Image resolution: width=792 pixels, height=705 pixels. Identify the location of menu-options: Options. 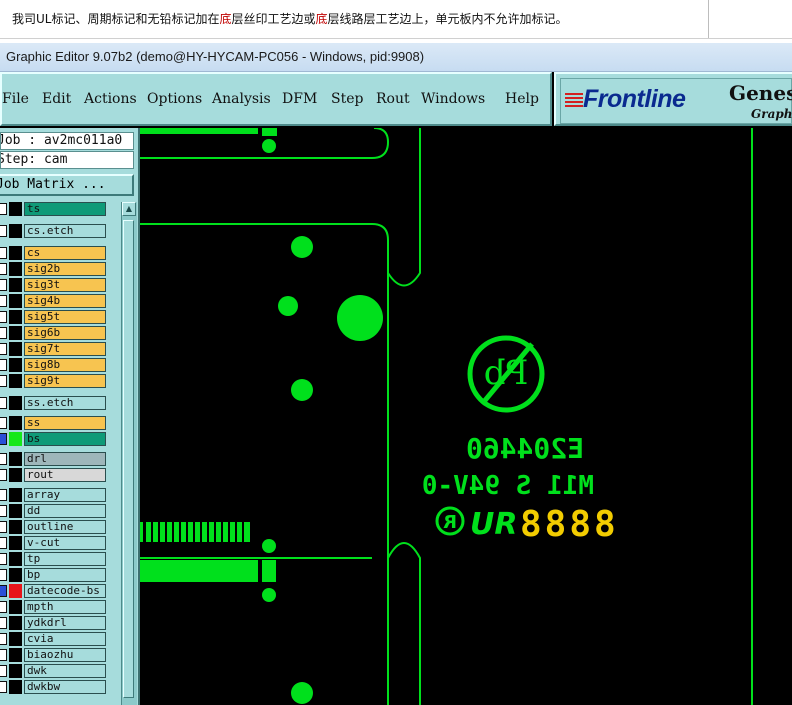
(174, 99).